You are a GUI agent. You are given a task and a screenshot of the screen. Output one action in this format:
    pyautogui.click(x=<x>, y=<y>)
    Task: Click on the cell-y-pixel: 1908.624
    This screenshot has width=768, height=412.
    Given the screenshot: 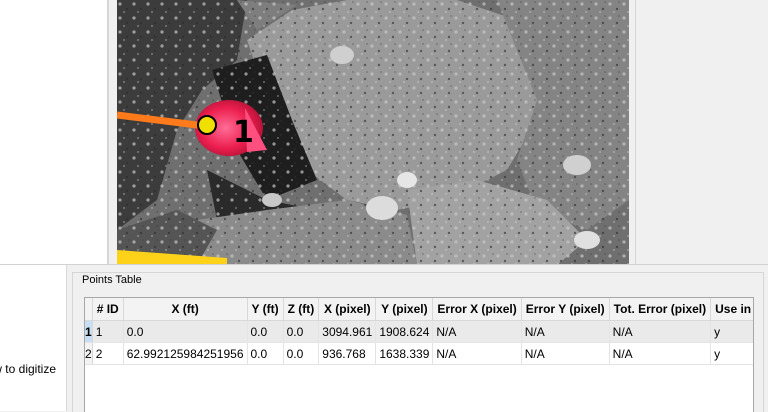 What is the action you would take?
    pyautogui.click(x=404, y=331)
    